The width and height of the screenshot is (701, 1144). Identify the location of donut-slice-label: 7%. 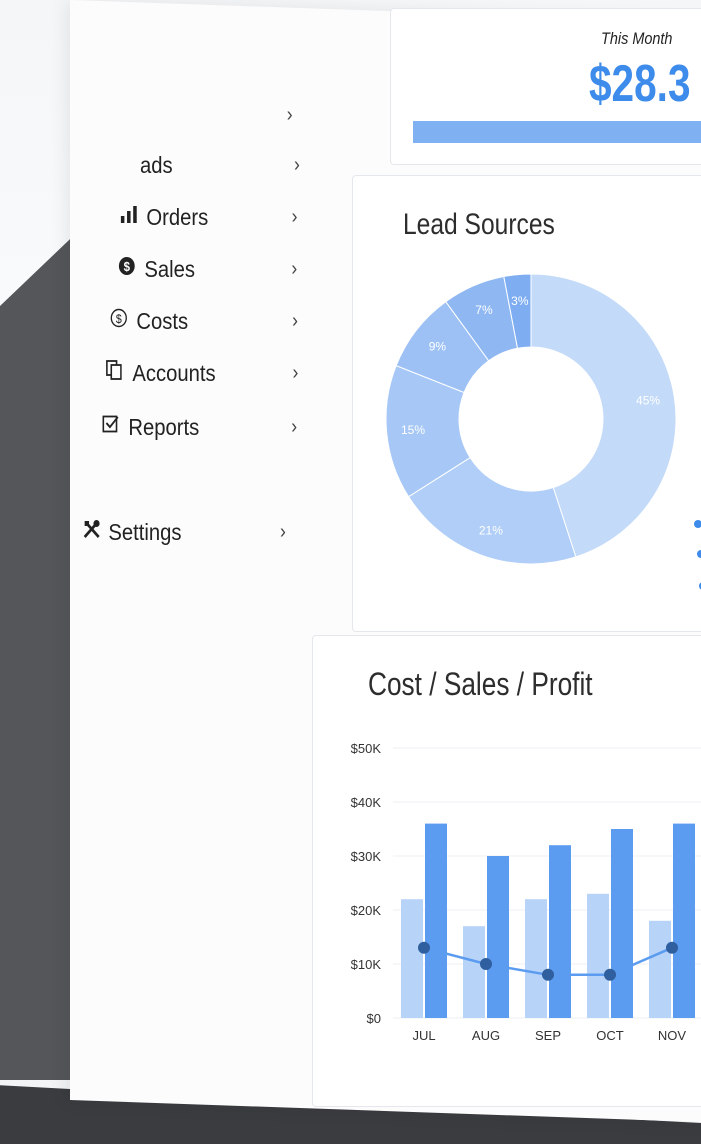
(484, 310).